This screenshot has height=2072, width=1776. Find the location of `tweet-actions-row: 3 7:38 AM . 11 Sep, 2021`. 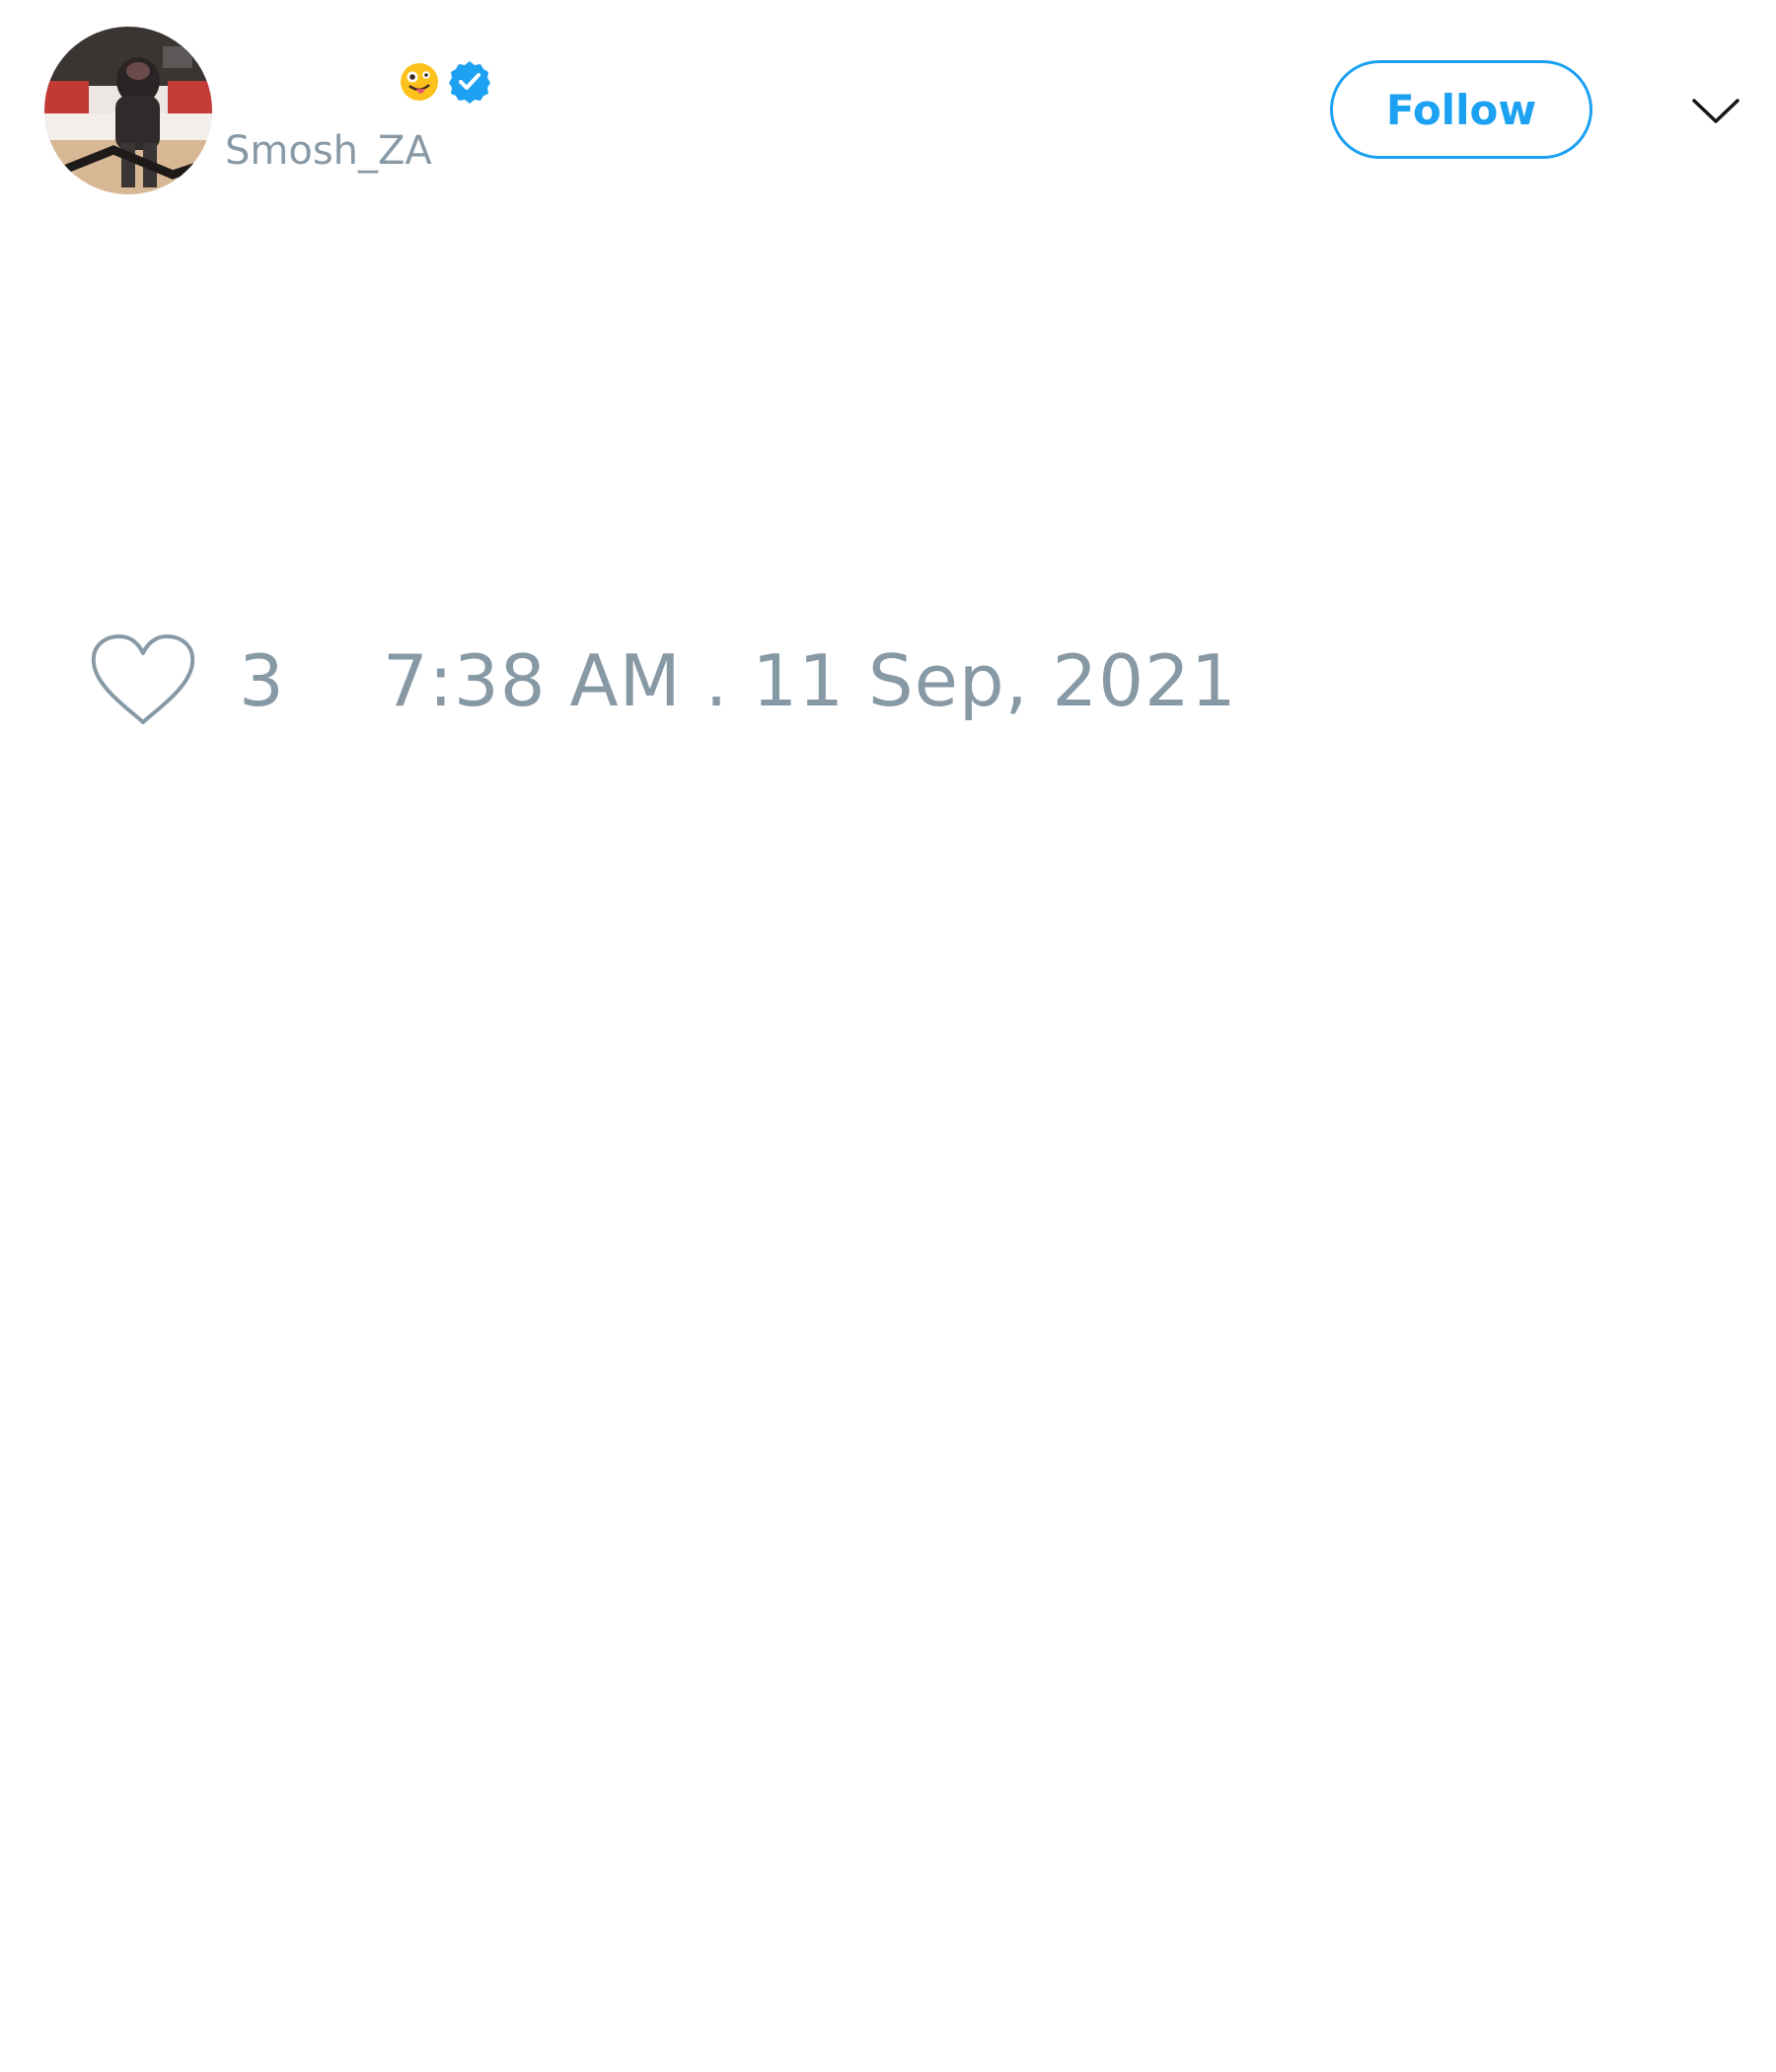

tweet-actions-row: 3 7:38 AM . 11 Sep, 2021 is located at coordinates (663, 681).